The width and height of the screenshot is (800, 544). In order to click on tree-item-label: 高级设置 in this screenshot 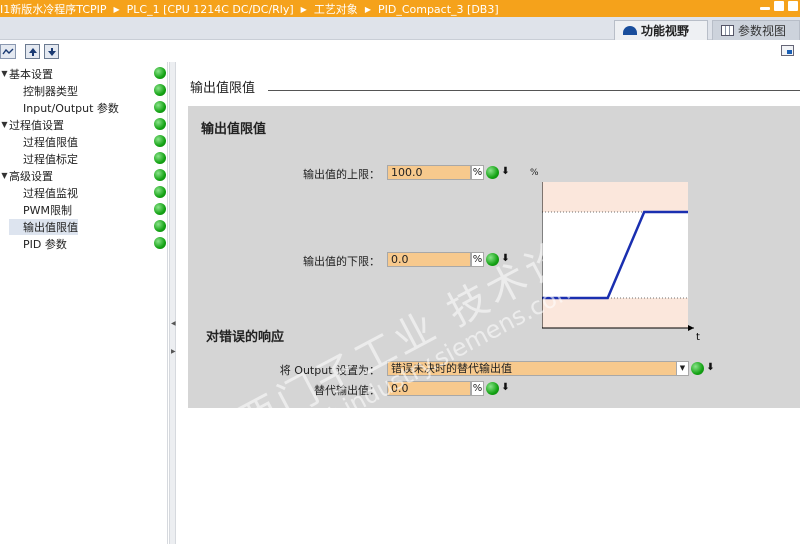, I will do `click(31, 176)`.